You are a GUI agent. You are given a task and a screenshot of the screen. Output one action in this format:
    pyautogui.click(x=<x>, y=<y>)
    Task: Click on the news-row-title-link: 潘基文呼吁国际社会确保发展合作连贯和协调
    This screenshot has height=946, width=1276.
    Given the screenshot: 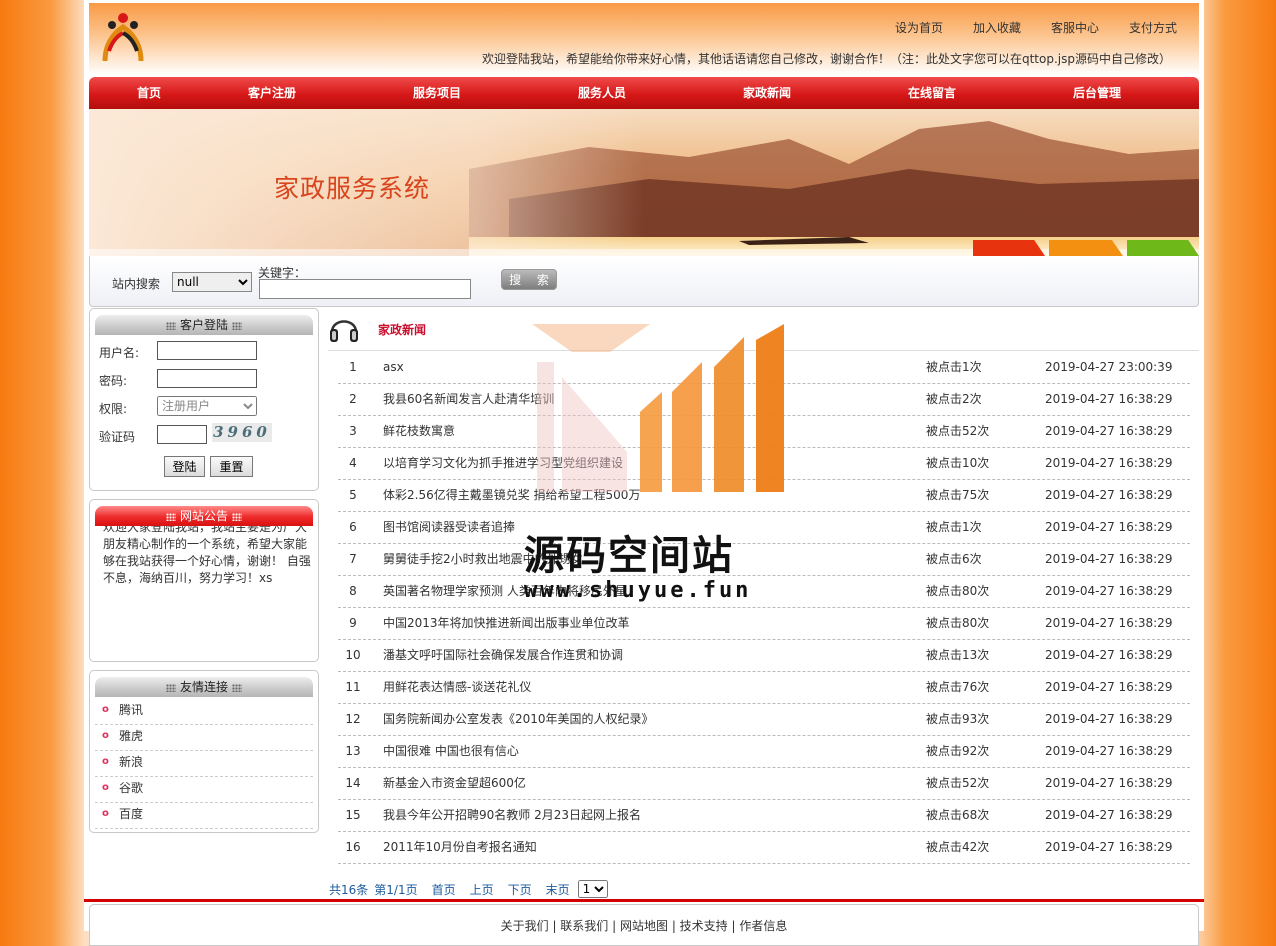 What is the action you would take?
    pyautogui.click(x=643, y=655)
    